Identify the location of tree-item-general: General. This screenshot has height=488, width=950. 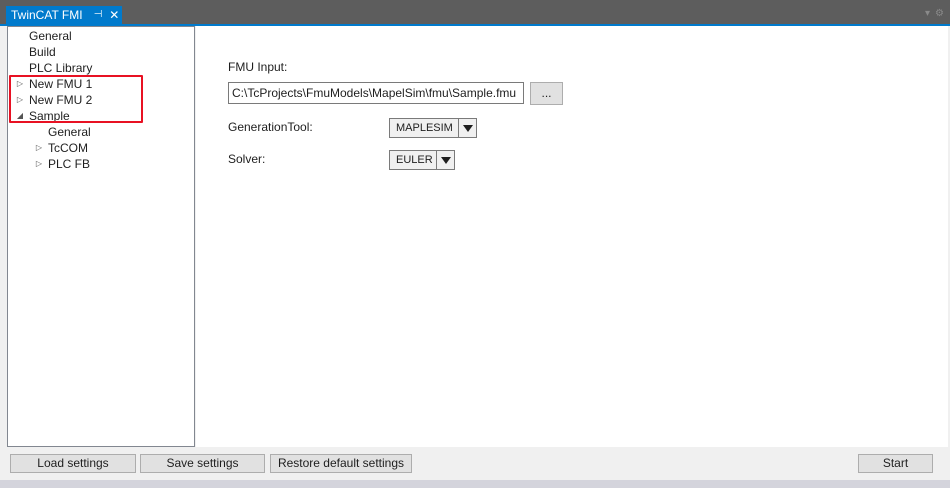
(50, 36).